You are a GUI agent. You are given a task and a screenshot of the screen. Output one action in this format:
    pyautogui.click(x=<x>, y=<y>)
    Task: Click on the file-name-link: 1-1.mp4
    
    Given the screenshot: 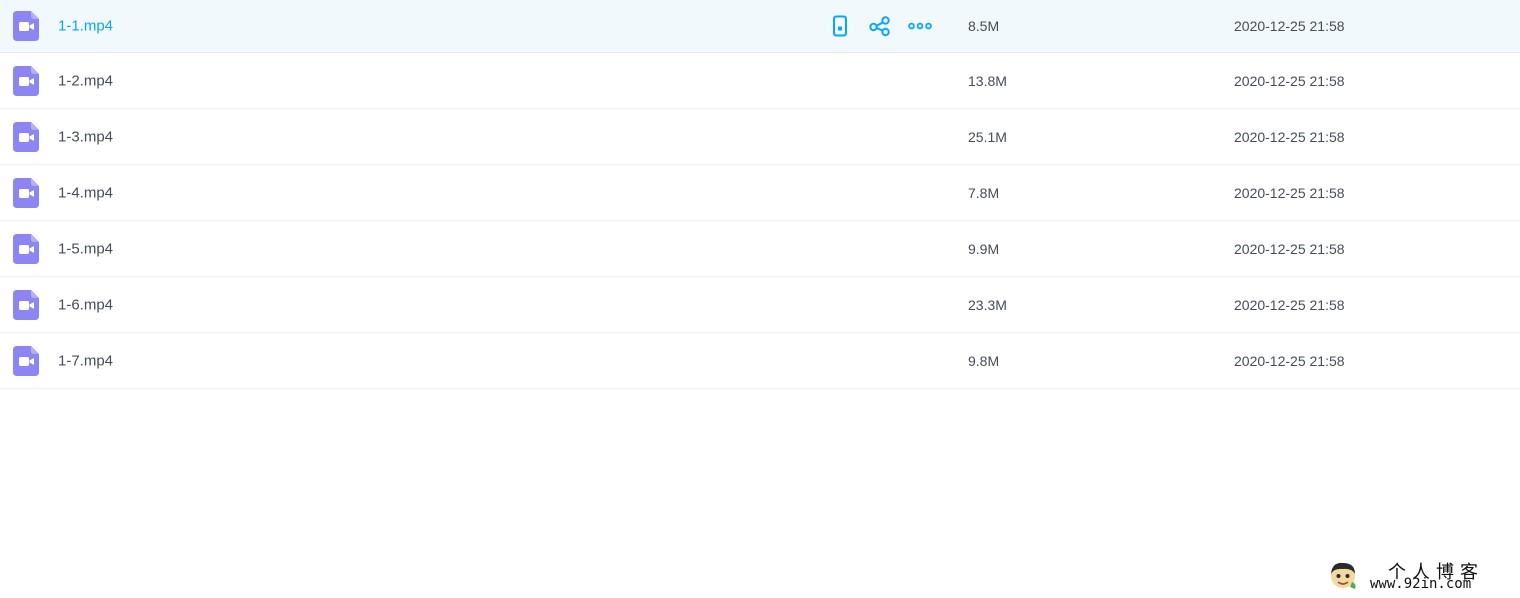 What is the action you would take?
    pyautogui.click(x=85, y=26)
    